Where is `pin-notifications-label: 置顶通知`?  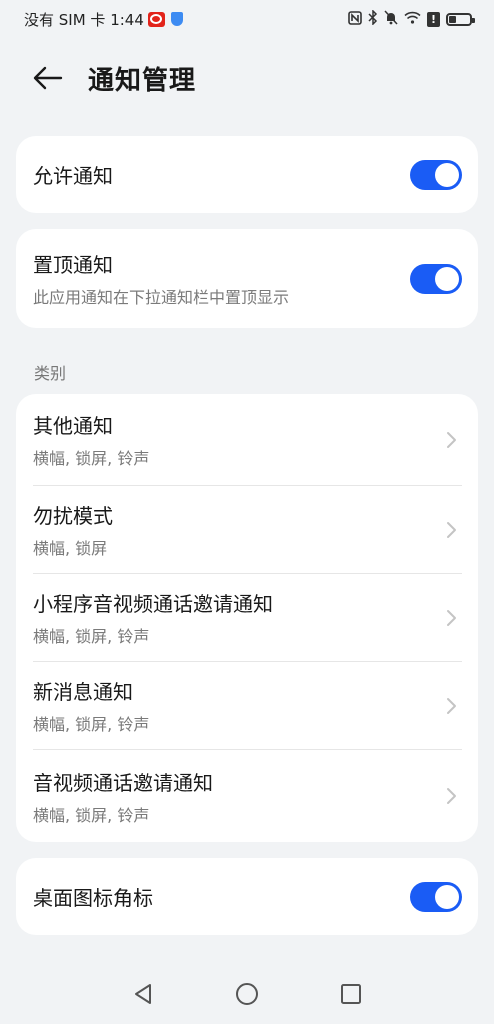 pin-notifications-label: 置顶通知 is located at coordinates (73, 265).